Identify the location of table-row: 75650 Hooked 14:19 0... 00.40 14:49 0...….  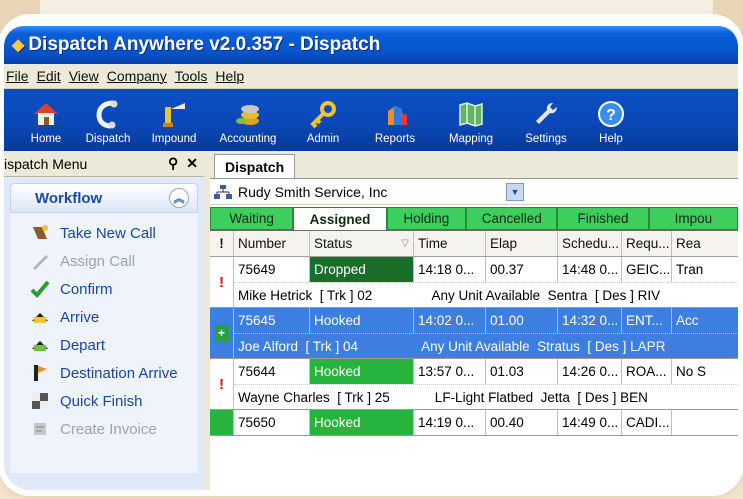
(474, 423).